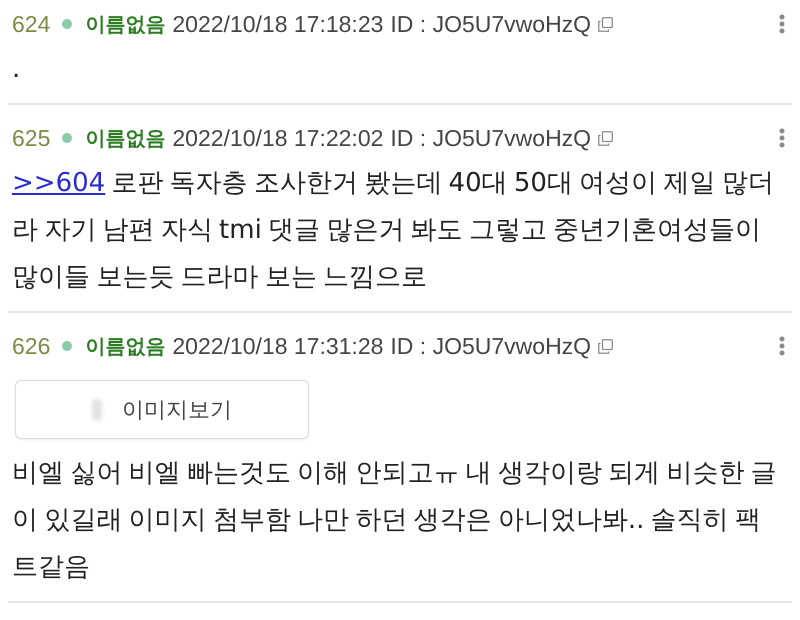 Image resolution: width=800 pixels, height=620 pixels. I want to click on post-date: 2022/10/18 17:18:23, so click(278, 24).